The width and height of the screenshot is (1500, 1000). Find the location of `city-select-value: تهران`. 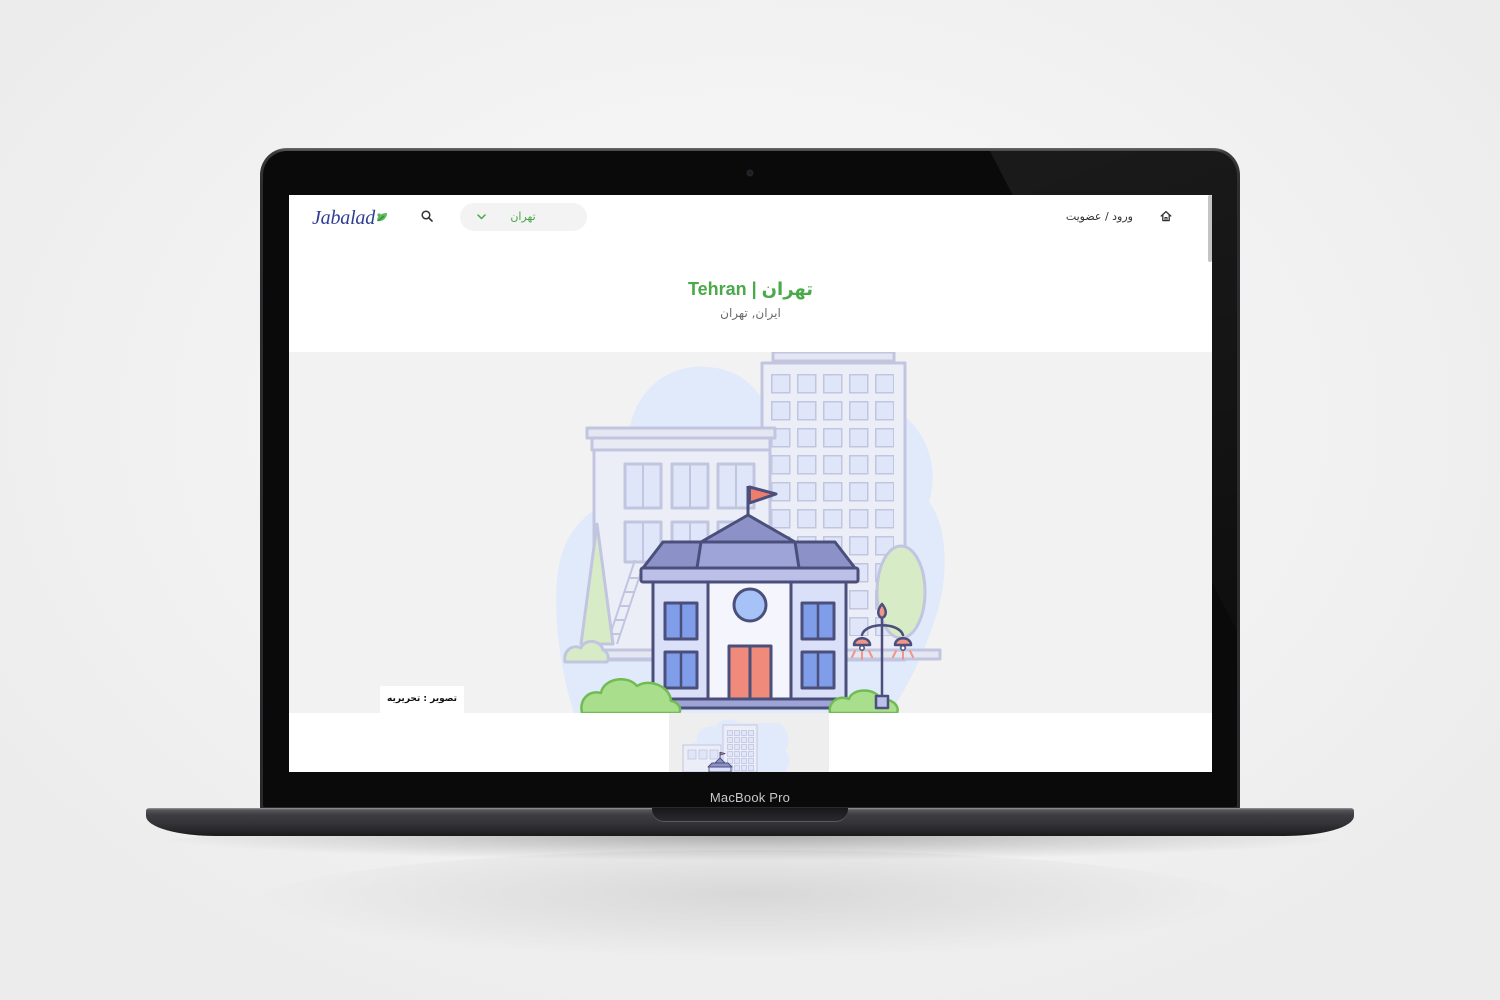

city-select-value: تهران is located at coordinates (523, 216).